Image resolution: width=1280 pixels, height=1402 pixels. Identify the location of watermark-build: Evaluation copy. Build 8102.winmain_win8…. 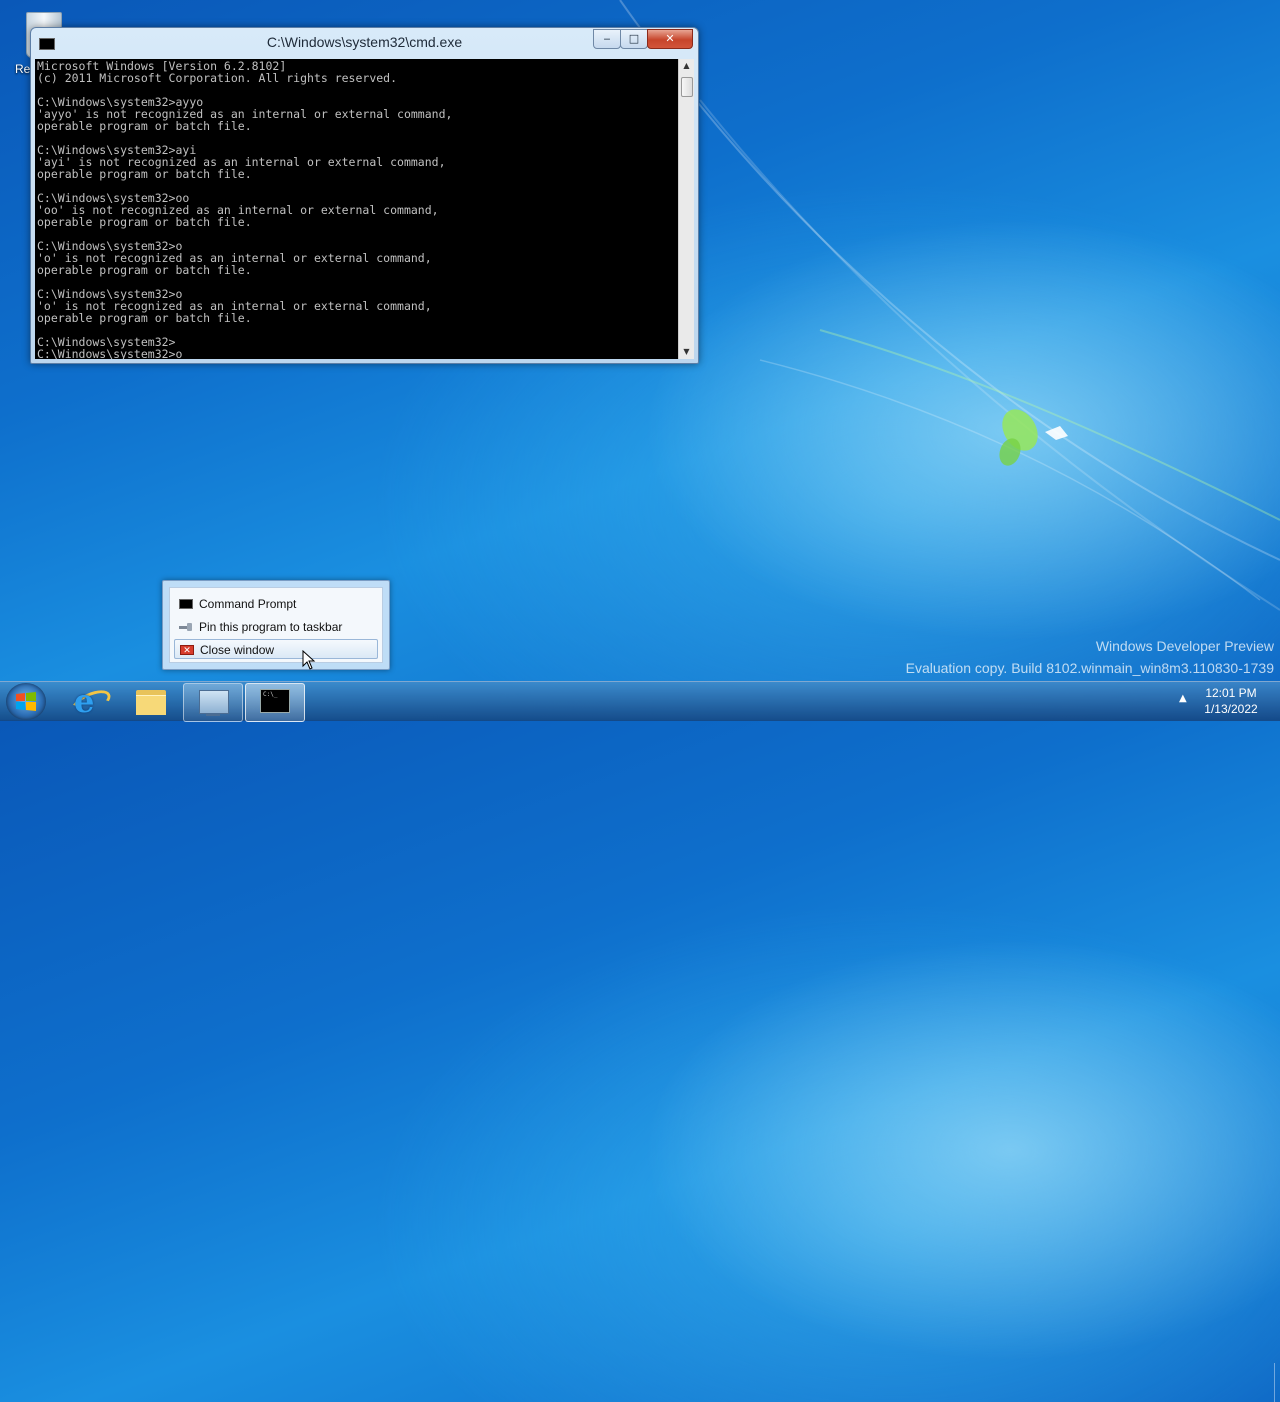
(1089, 668).